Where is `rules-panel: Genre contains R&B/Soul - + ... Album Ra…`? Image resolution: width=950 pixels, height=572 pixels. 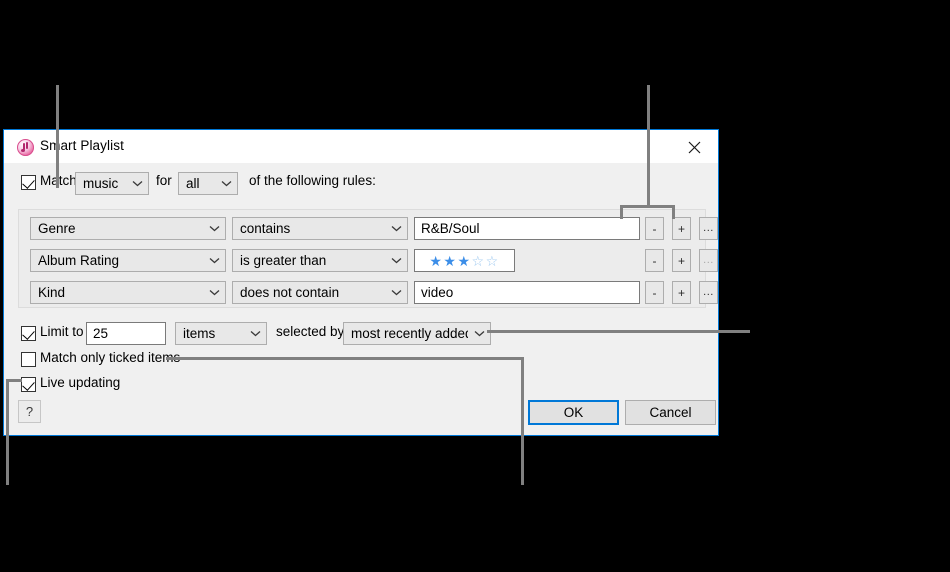 rules-panel: Genre contains R&B/Soul - + ... Album Ra… is located at coordinates (368, 258).